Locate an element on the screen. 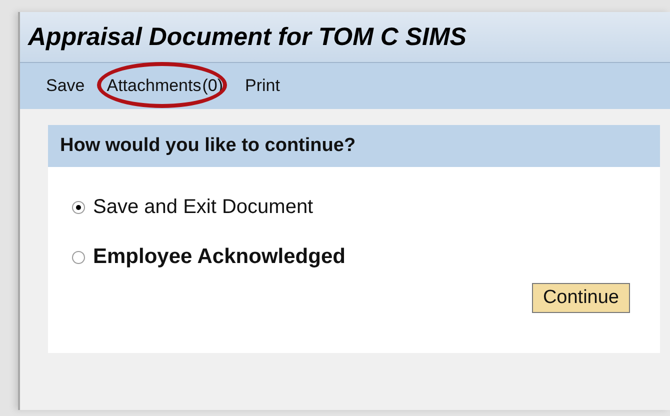  panel-title: How would you like to continue? is located at coordinates (208, 146).